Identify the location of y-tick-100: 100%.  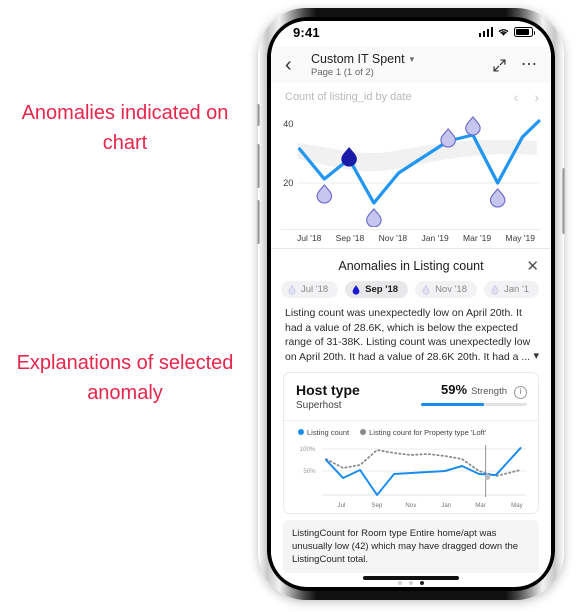
(308, 449).